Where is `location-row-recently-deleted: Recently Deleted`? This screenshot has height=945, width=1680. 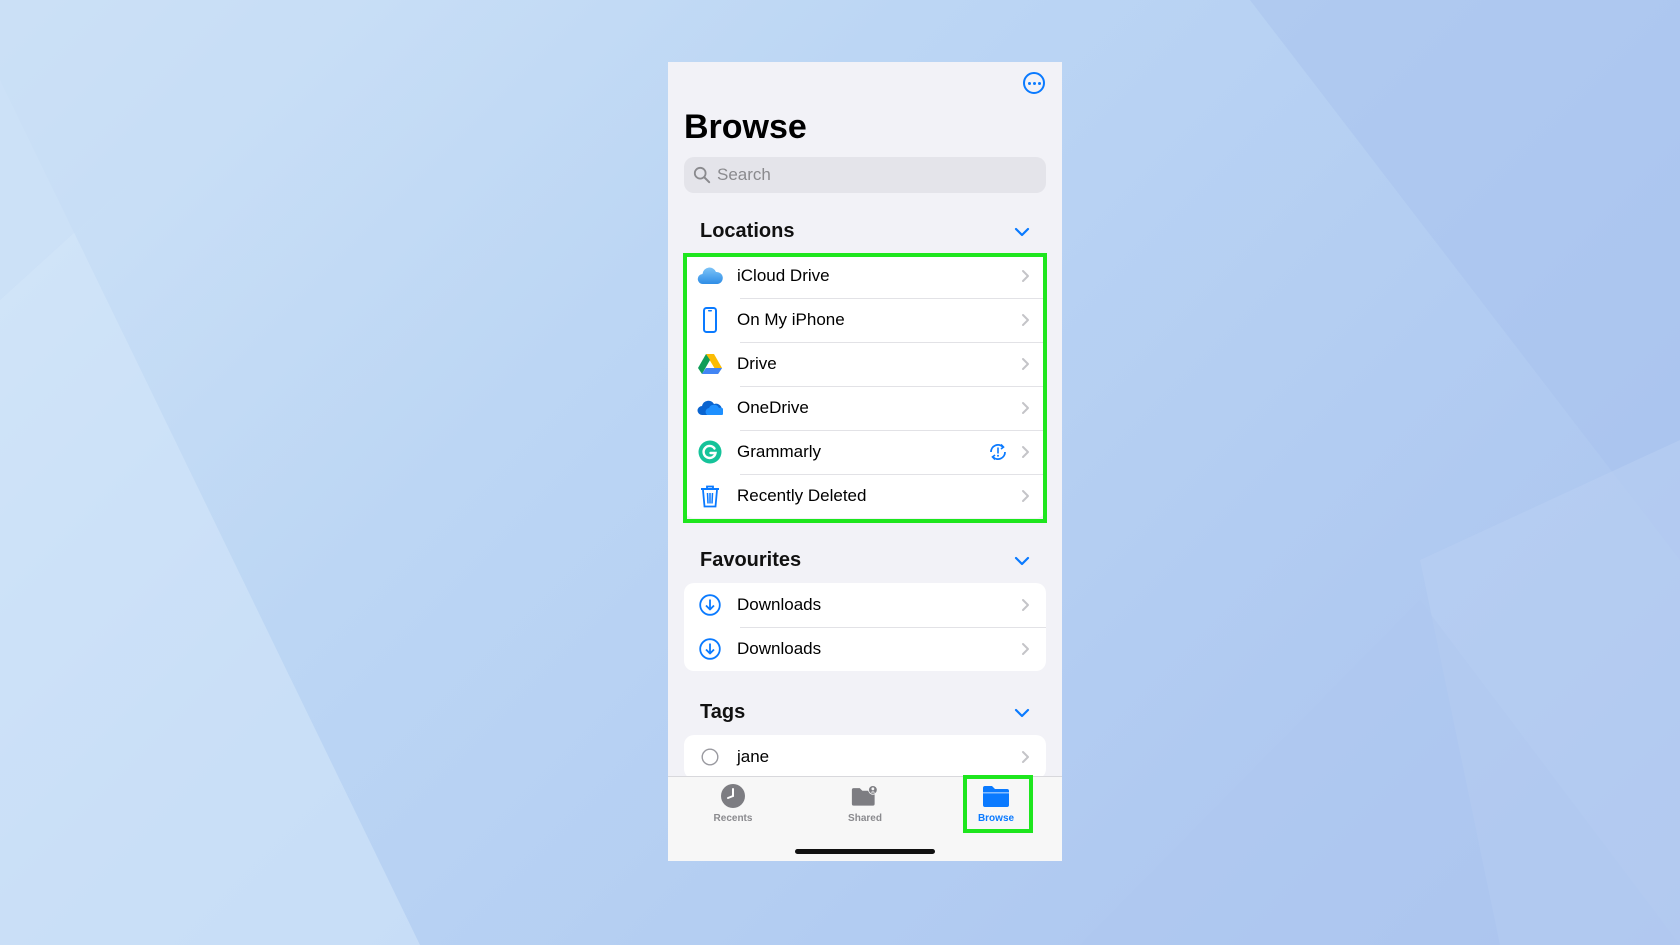 location-row-recently-deleted: Recently Deleted is located at coordinates (865, 496).